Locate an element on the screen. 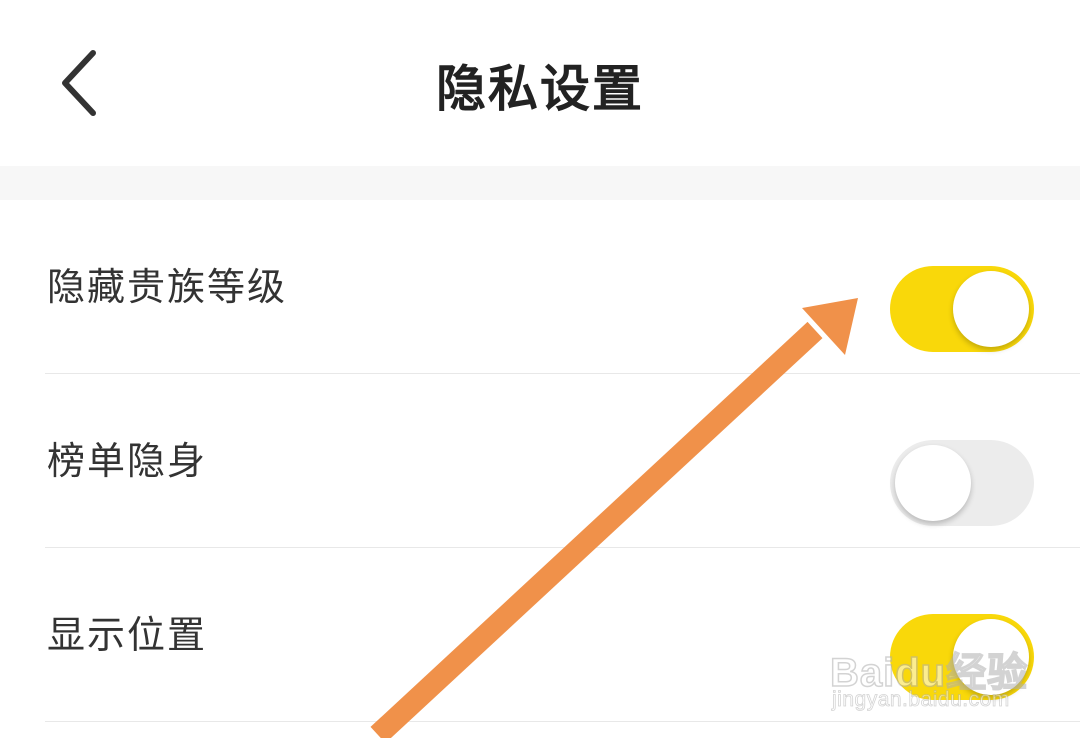 The image size is (1080, 738). page-title: 隐私设置 is located at coordinates (540, 89).